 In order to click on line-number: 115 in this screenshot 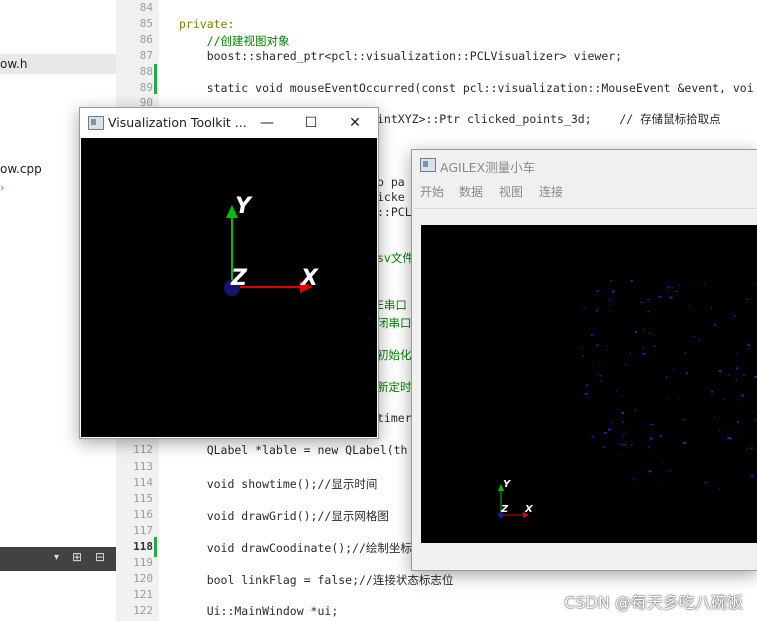, I will do `click(143, 498)`.